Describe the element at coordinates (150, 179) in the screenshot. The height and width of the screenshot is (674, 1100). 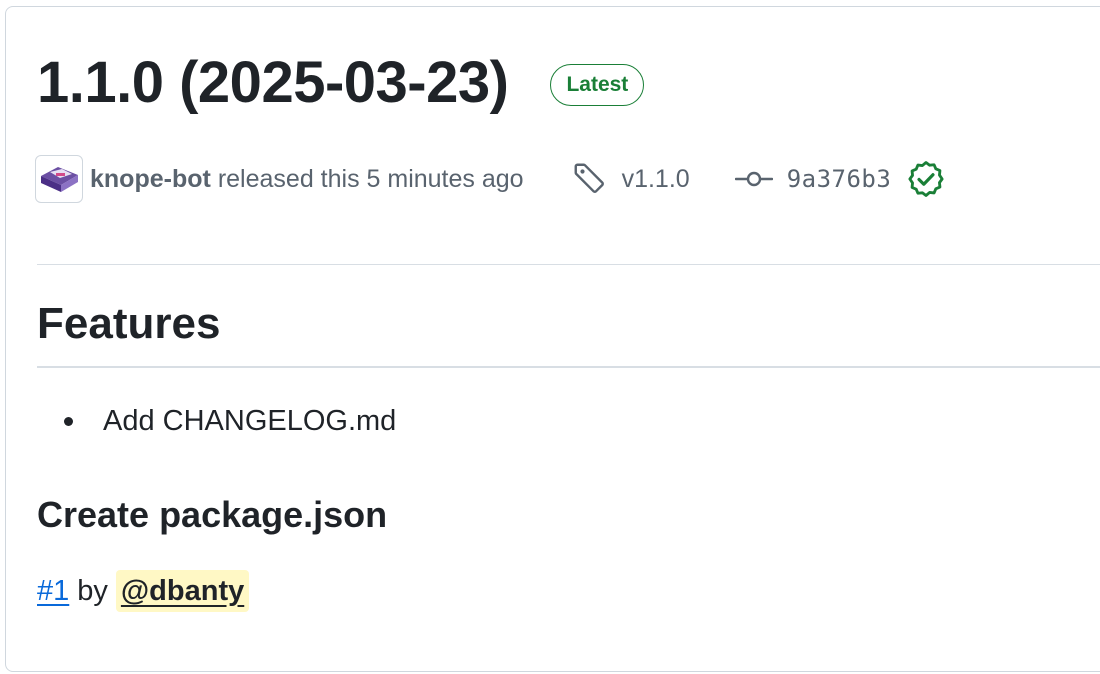
I see `author-link: knope-bot` at that location.